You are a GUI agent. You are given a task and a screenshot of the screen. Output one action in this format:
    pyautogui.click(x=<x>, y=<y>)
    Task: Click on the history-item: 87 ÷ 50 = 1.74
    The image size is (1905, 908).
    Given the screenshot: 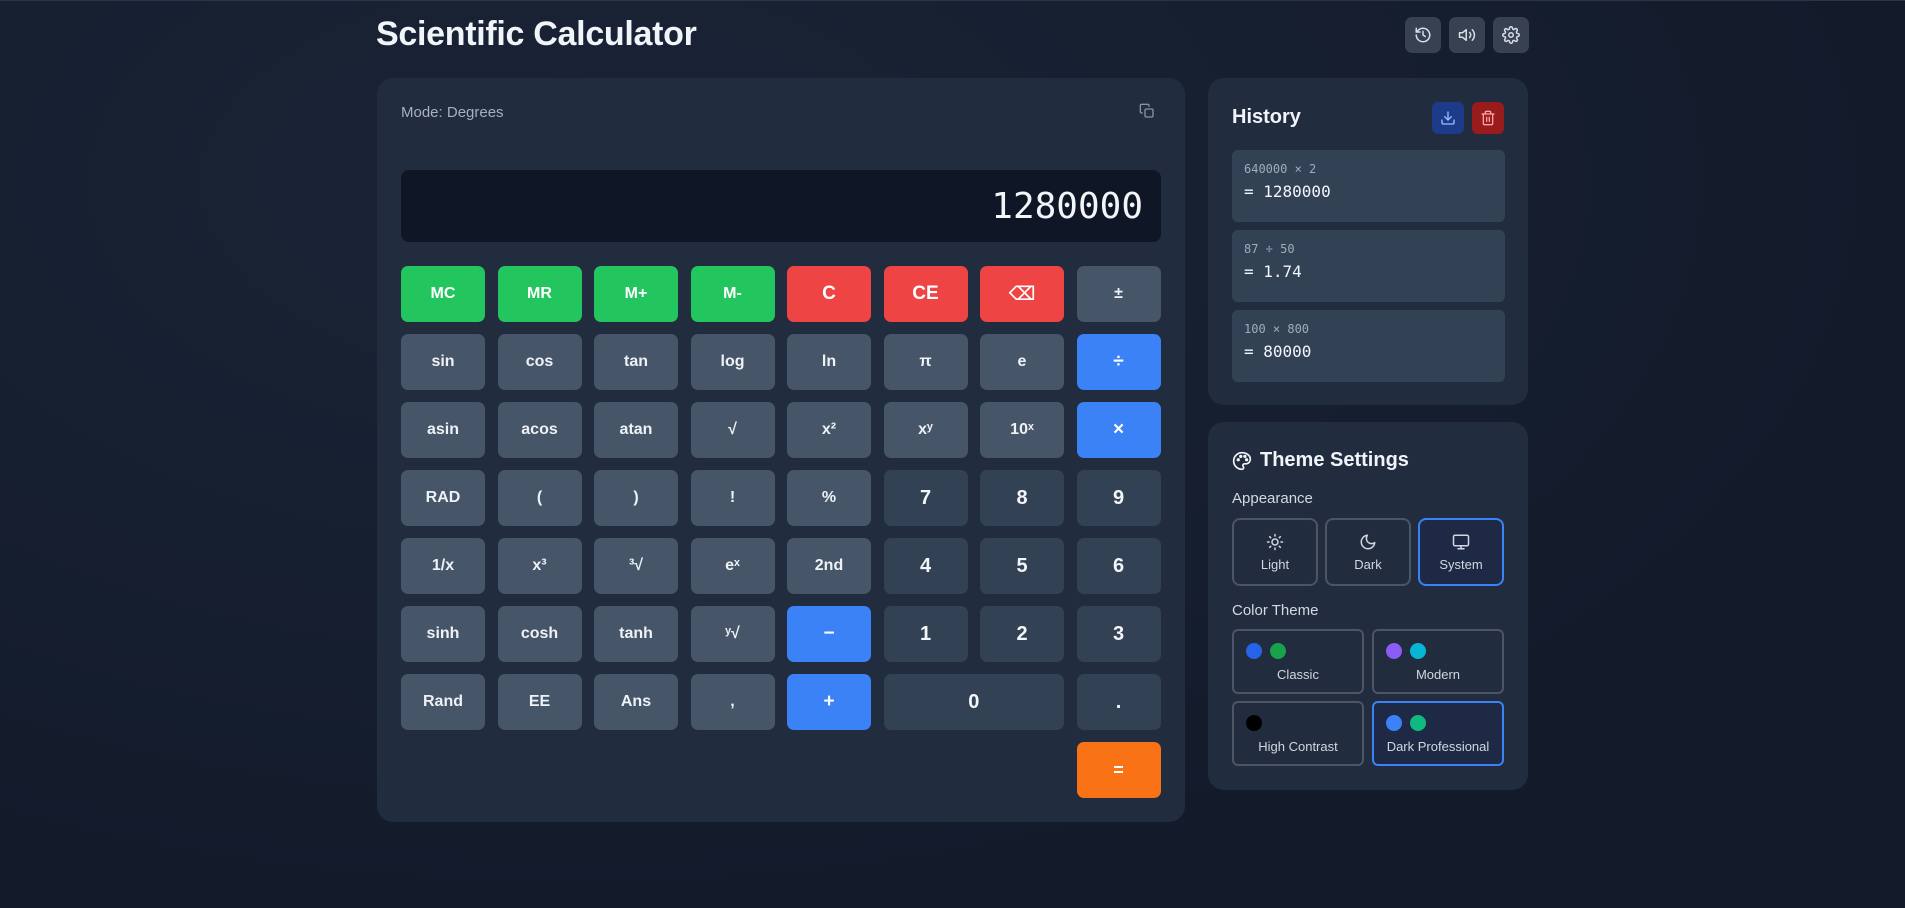 What is the action you would take?
    pyautogui.click(x=1368, y=266)
    